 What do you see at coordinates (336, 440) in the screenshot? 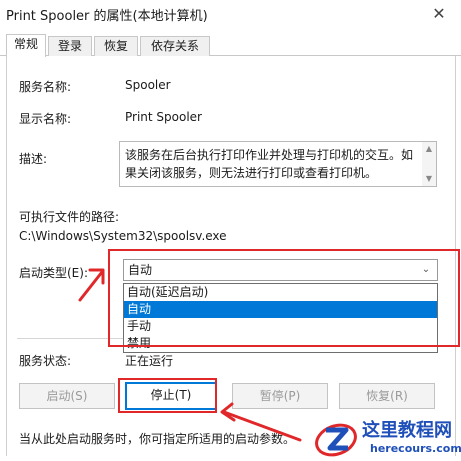
I see `watermark-logo-icon` at bounding box center [336, 440].